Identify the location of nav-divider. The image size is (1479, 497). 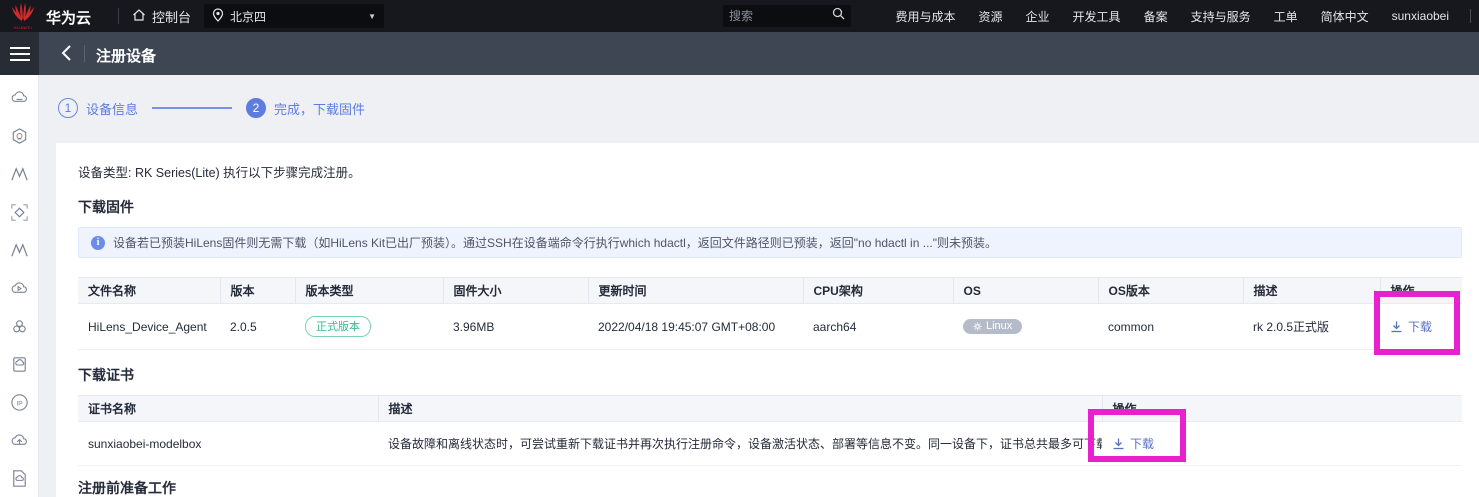
(118, 16).